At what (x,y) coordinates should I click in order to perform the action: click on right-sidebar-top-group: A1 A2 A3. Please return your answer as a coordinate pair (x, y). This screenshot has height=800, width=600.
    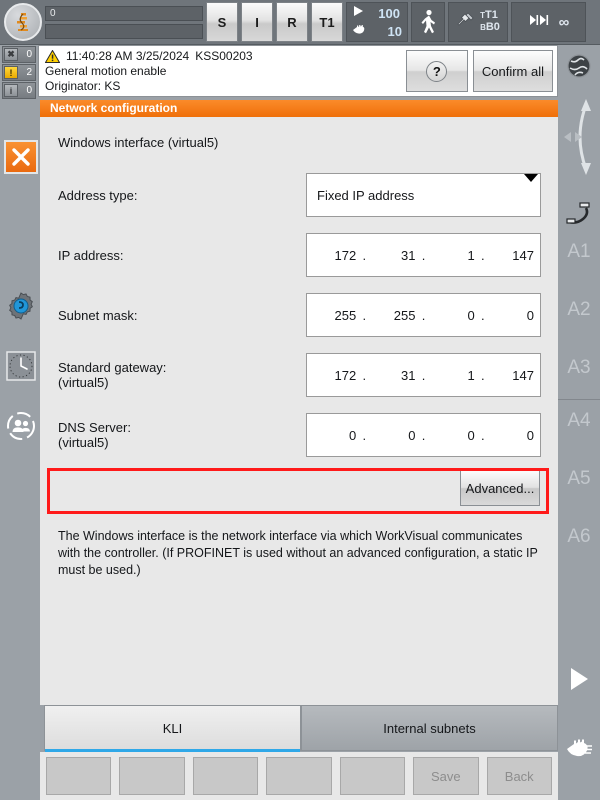
    Looking at the image, I should click on (579, 222).